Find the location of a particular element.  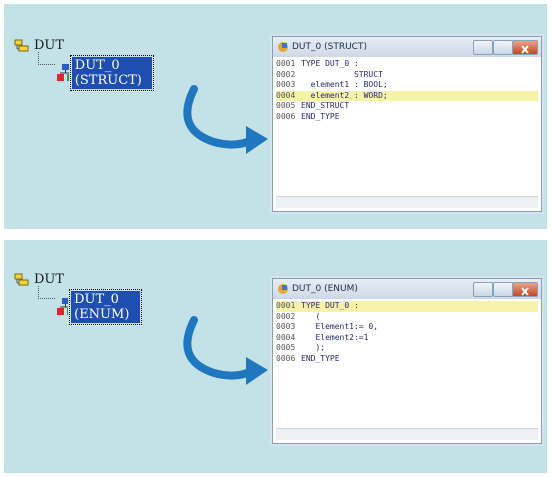

code-line: 0001 TYPE DUT_0 : is located at coordinates (317, 63).